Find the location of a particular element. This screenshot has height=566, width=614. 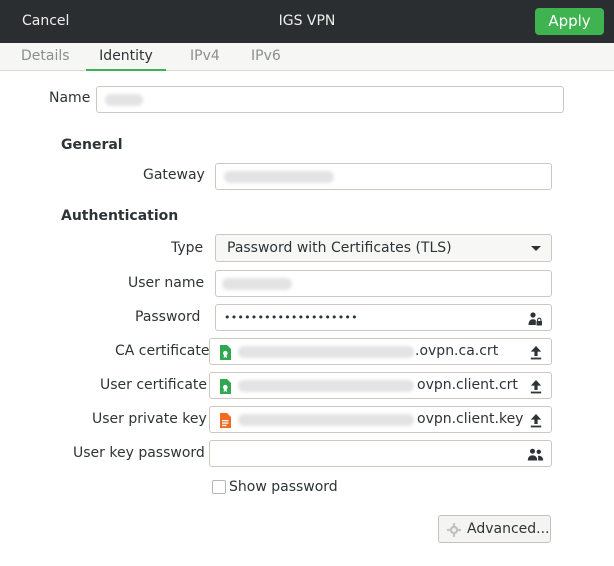

redacted-ca-path is located at coordinates (326, 352).